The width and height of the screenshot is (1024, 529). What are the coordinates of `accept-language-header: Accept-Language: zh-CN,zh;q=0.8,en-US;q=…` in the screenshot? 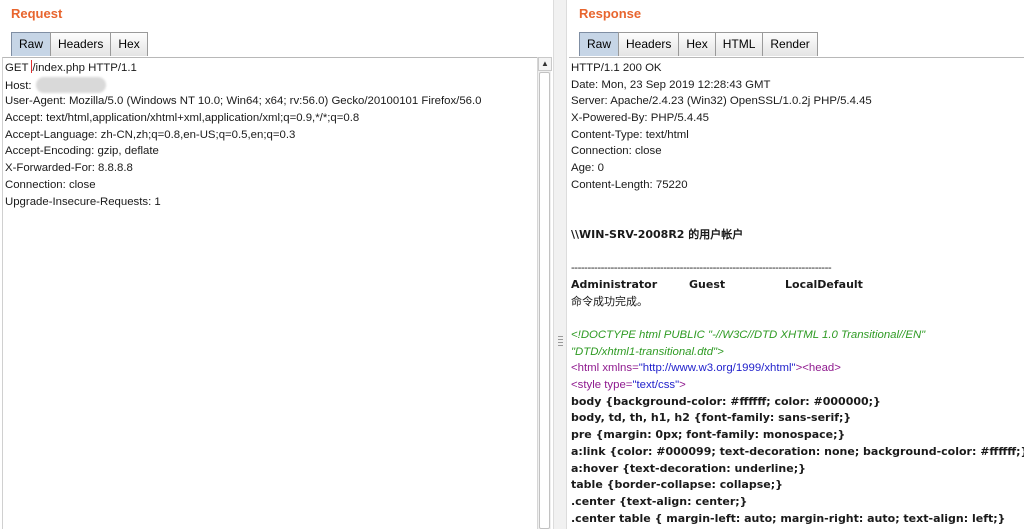 It's located at (150, 134).